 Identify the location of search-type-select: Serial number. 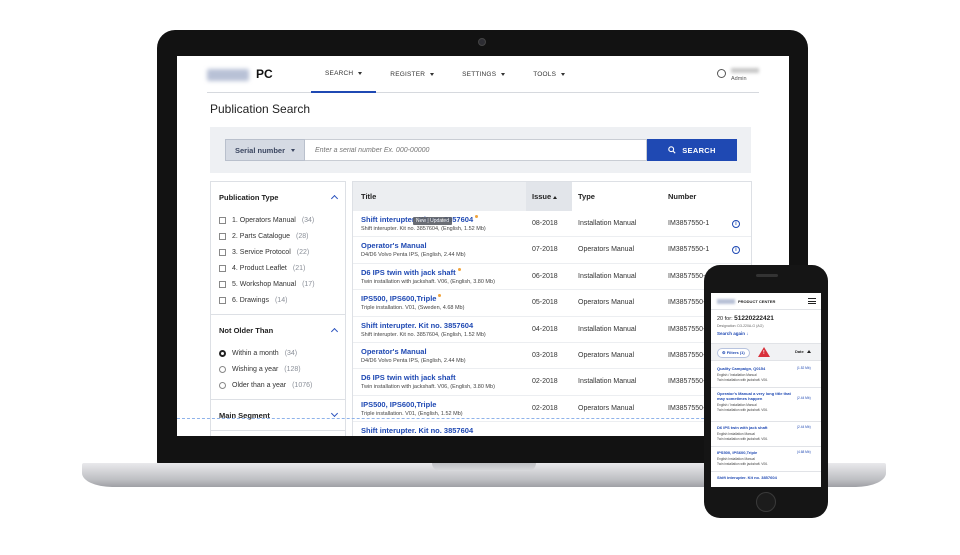
(265, 150).